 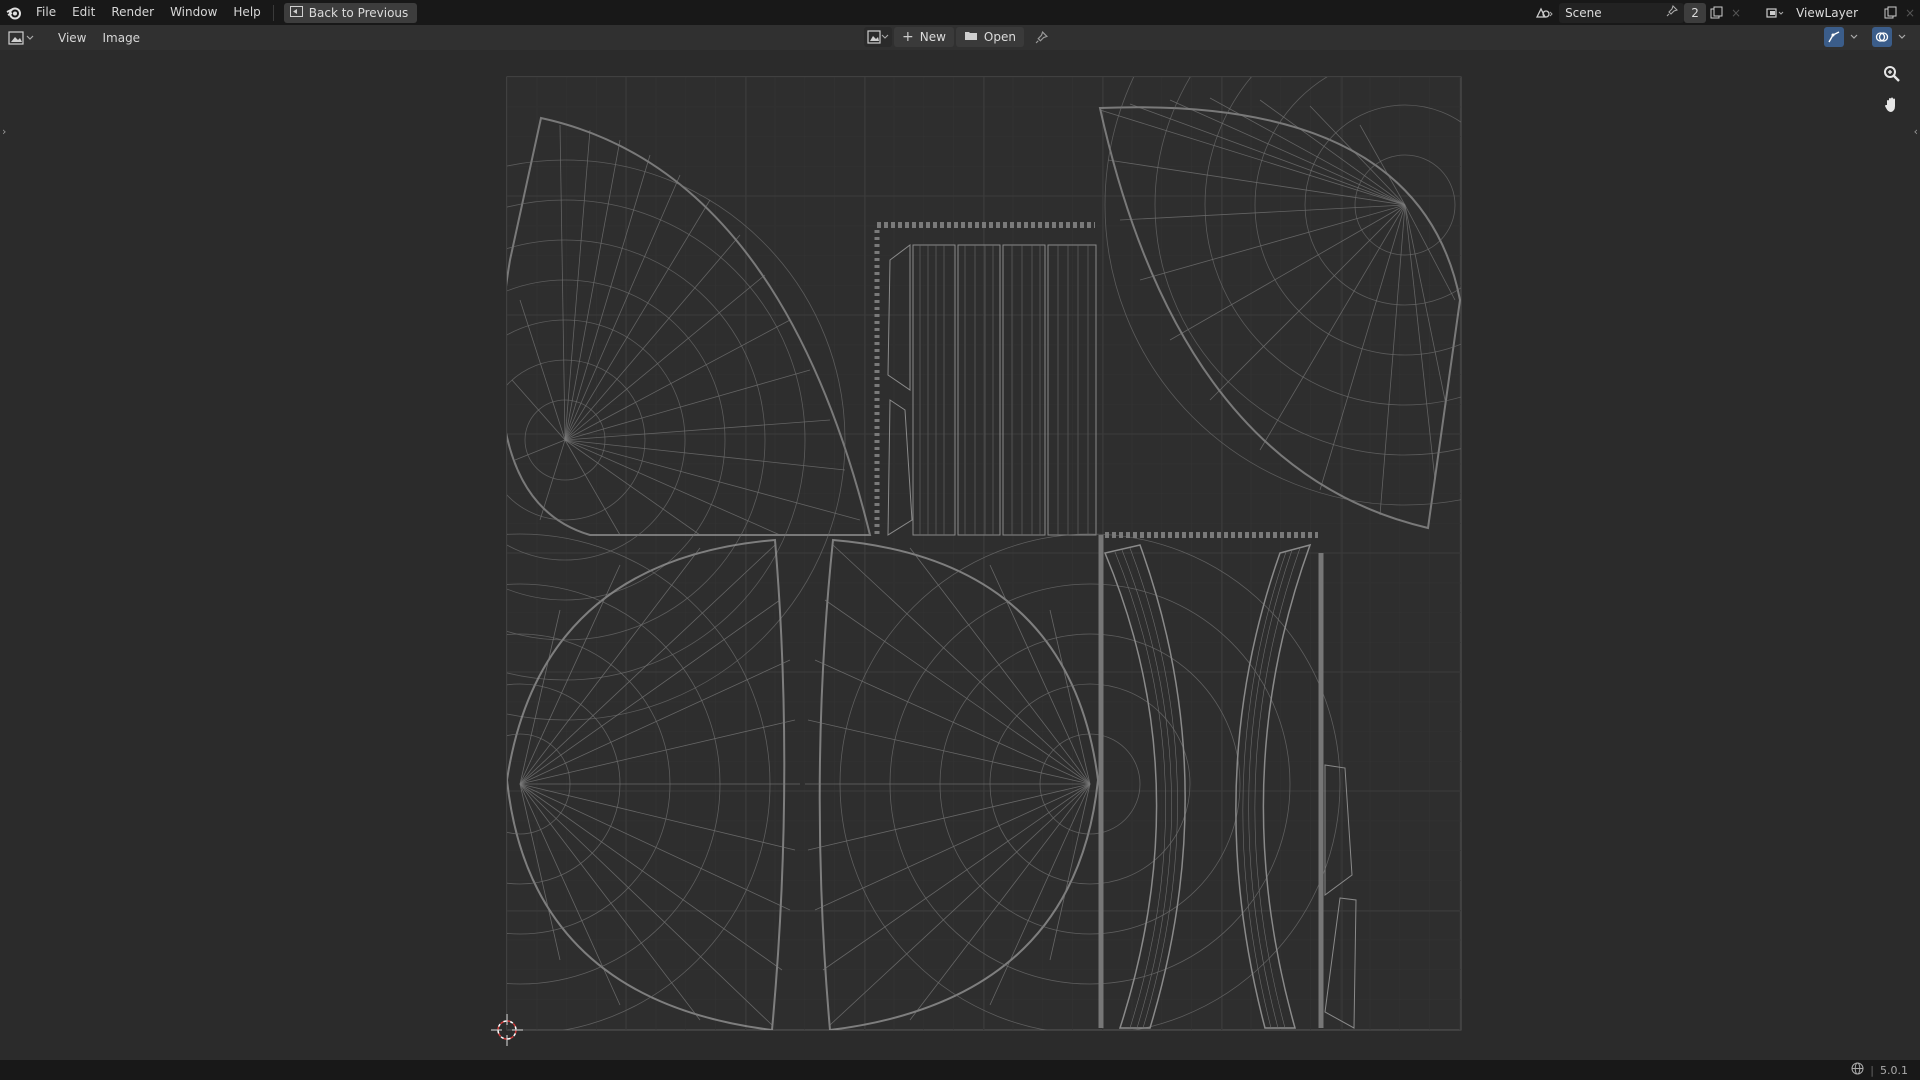 I want to click on uv-sync-dropdown-icon, so click(x=1854, y=37).